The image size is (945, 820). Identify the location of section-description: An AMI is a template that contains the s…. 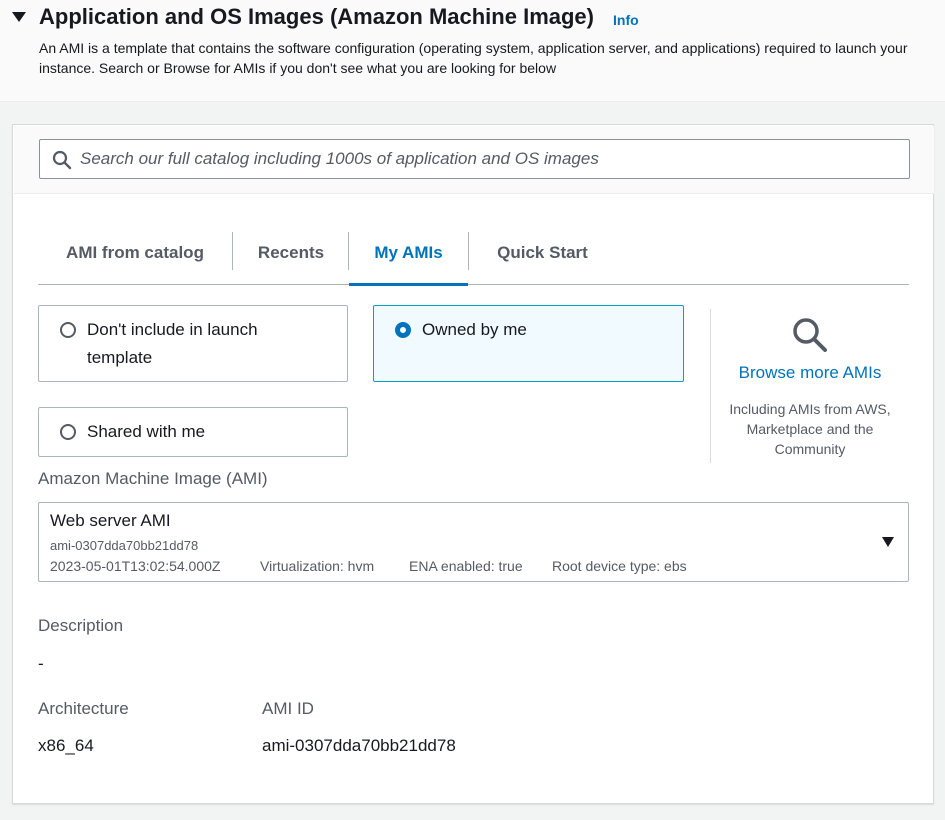
(473, 58).